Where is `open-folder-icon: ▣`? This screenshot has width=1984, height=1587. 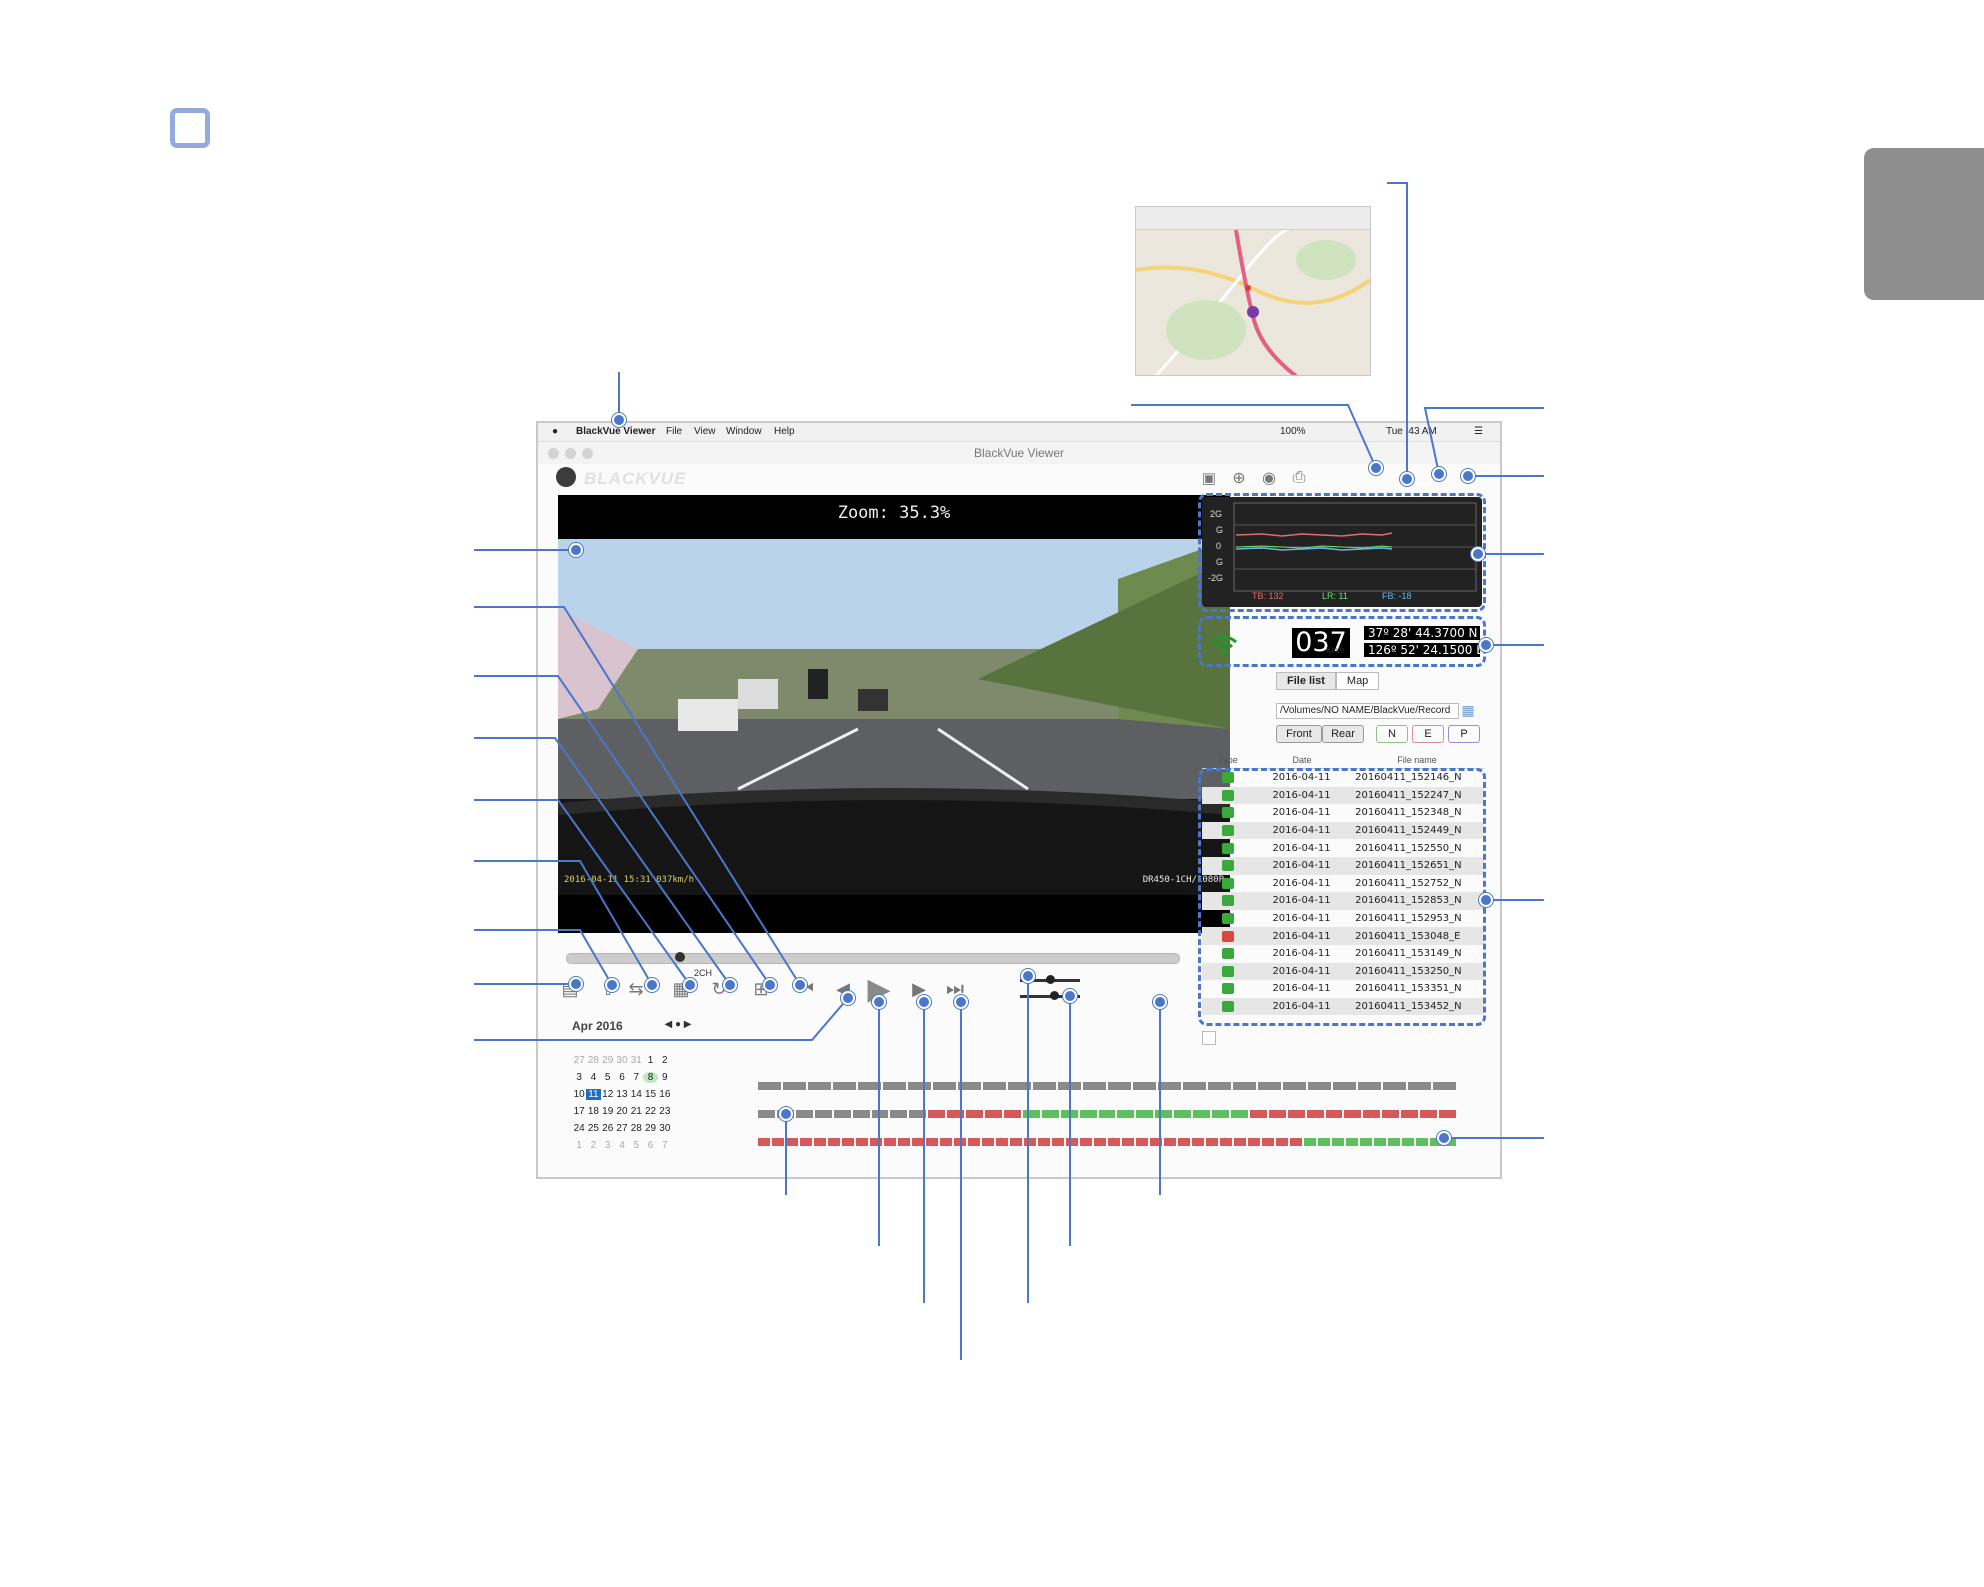
open-folder-icon: ▣ is located at coordinates (1209, 478).